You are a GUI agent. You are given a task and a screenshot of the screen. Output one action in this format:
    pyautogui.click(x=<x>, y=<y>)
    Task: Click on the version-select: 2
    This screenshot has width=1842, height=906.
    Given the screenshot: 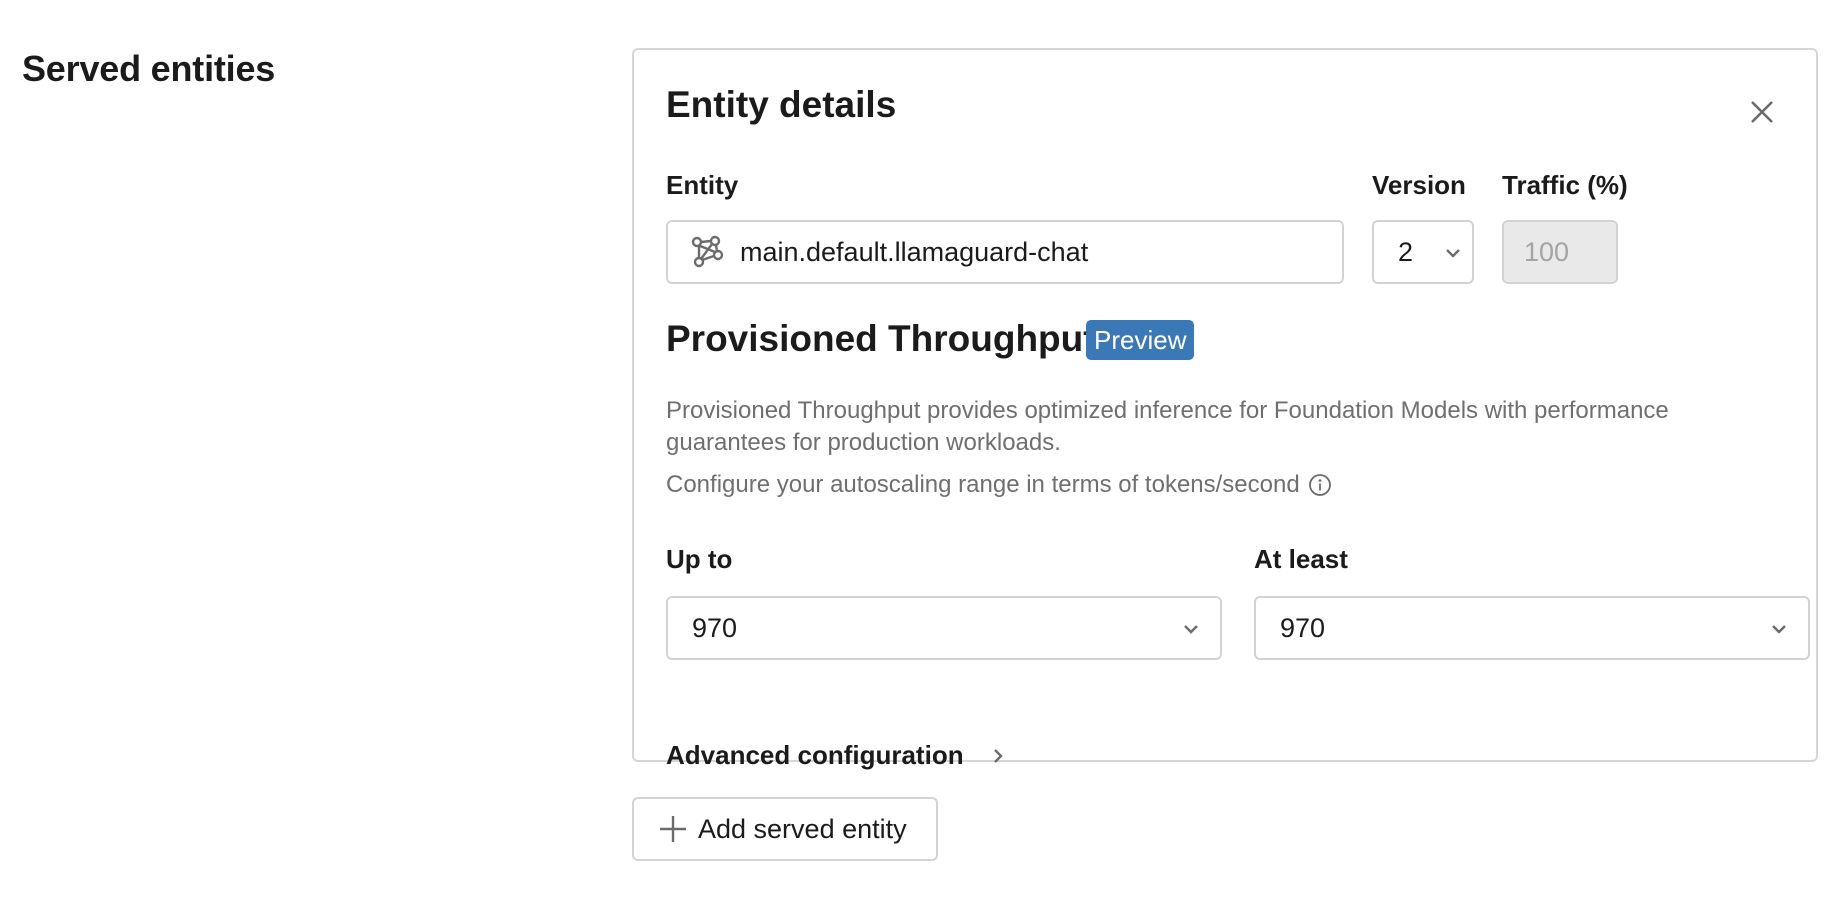 What is the action you would take?
    pyautogui.click(x=1423, y=252)
    